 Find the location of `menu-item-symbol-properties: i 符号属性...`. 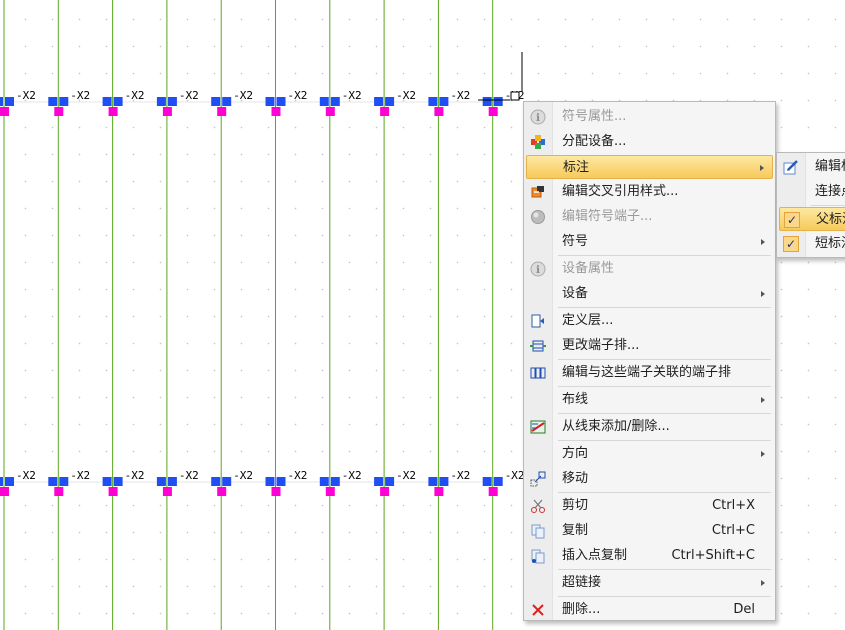

menu-item-symbol-properties: i 符号属性... is located at coordinates (649, 117).